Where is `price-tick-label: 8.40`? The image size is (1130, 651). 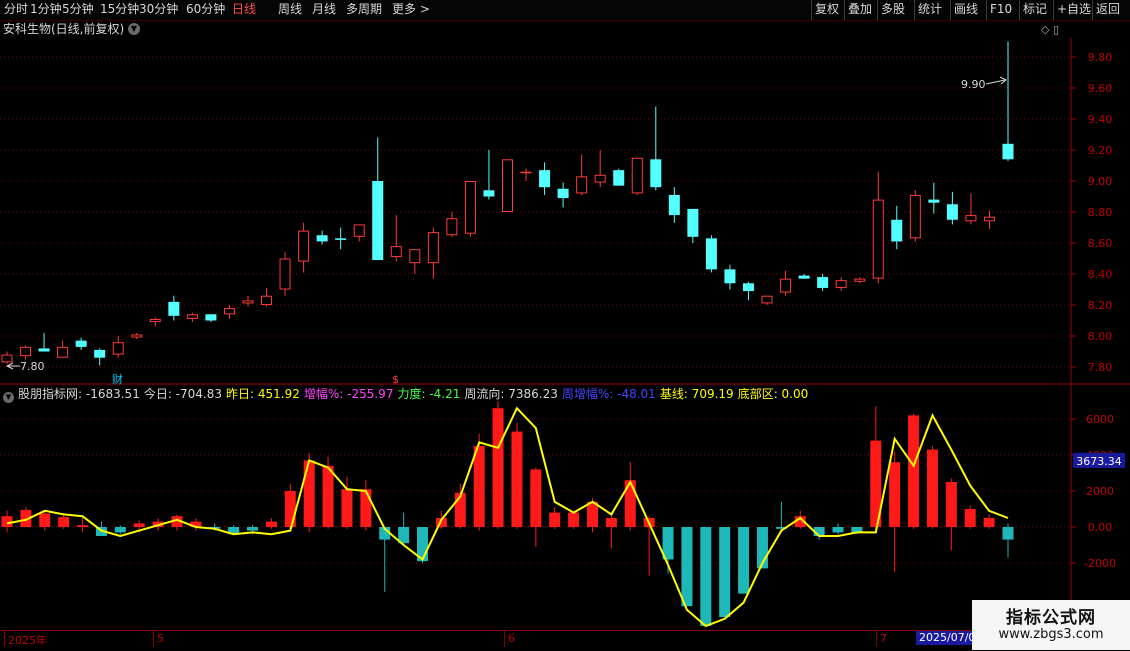
price-tick-label: 8.40 is located at coordinates (1100, 274).